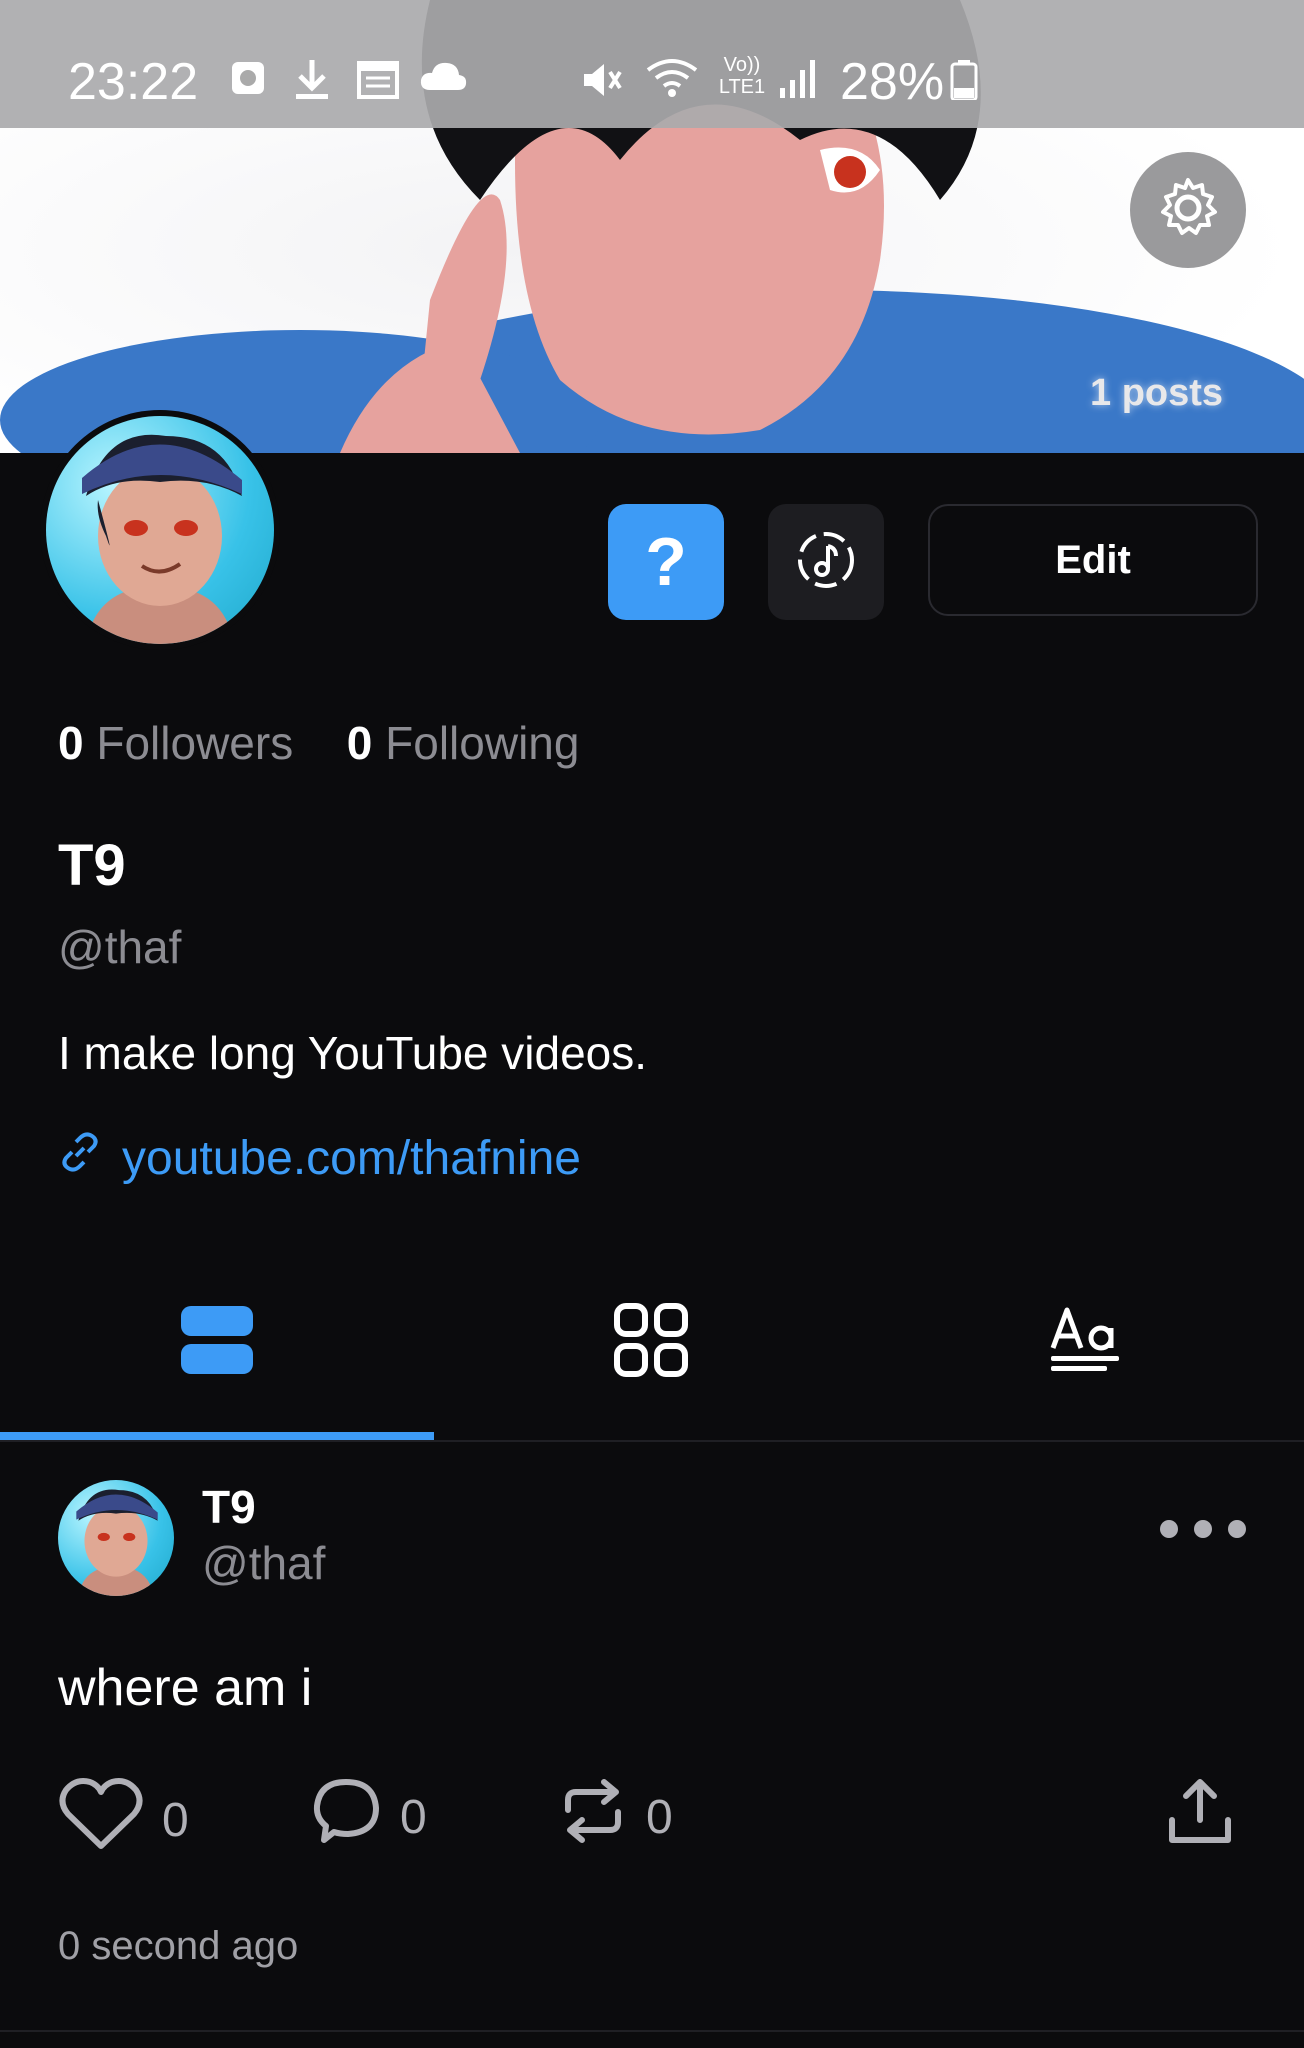  I want to click on following-label: Following, so click(482, 743).